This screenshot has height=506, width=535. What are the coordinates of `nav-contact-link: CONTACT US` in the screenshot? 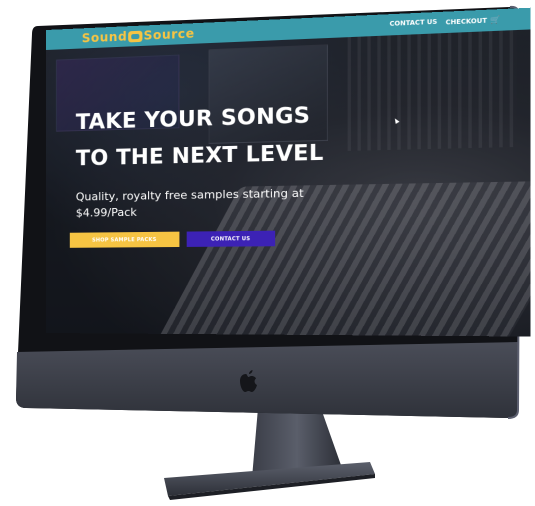 It's located at (414, 23).